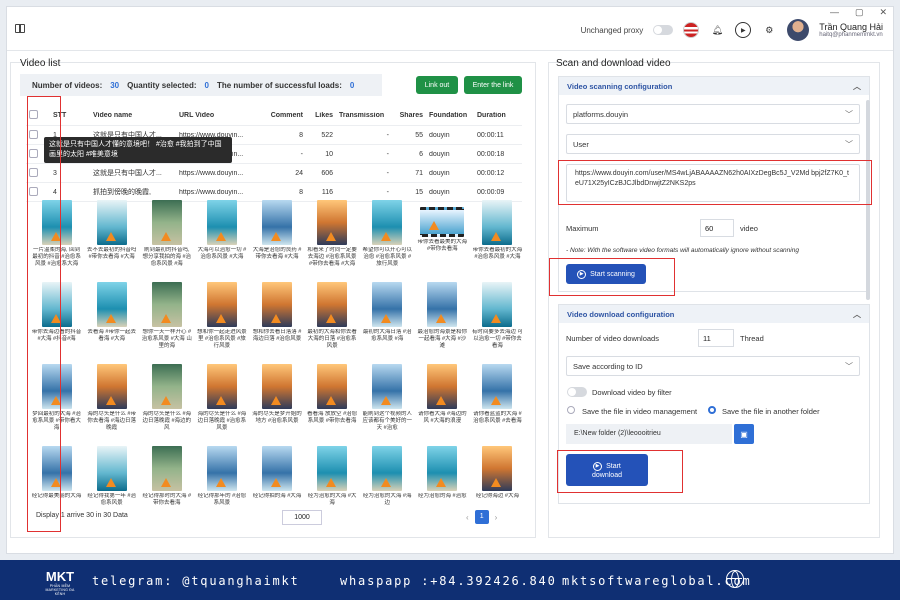 This screenshot has width=900, height=600. Describe the element at coordinates (743, 30) in the screenshot. I see `play-circle-icon: ▶` at that location.